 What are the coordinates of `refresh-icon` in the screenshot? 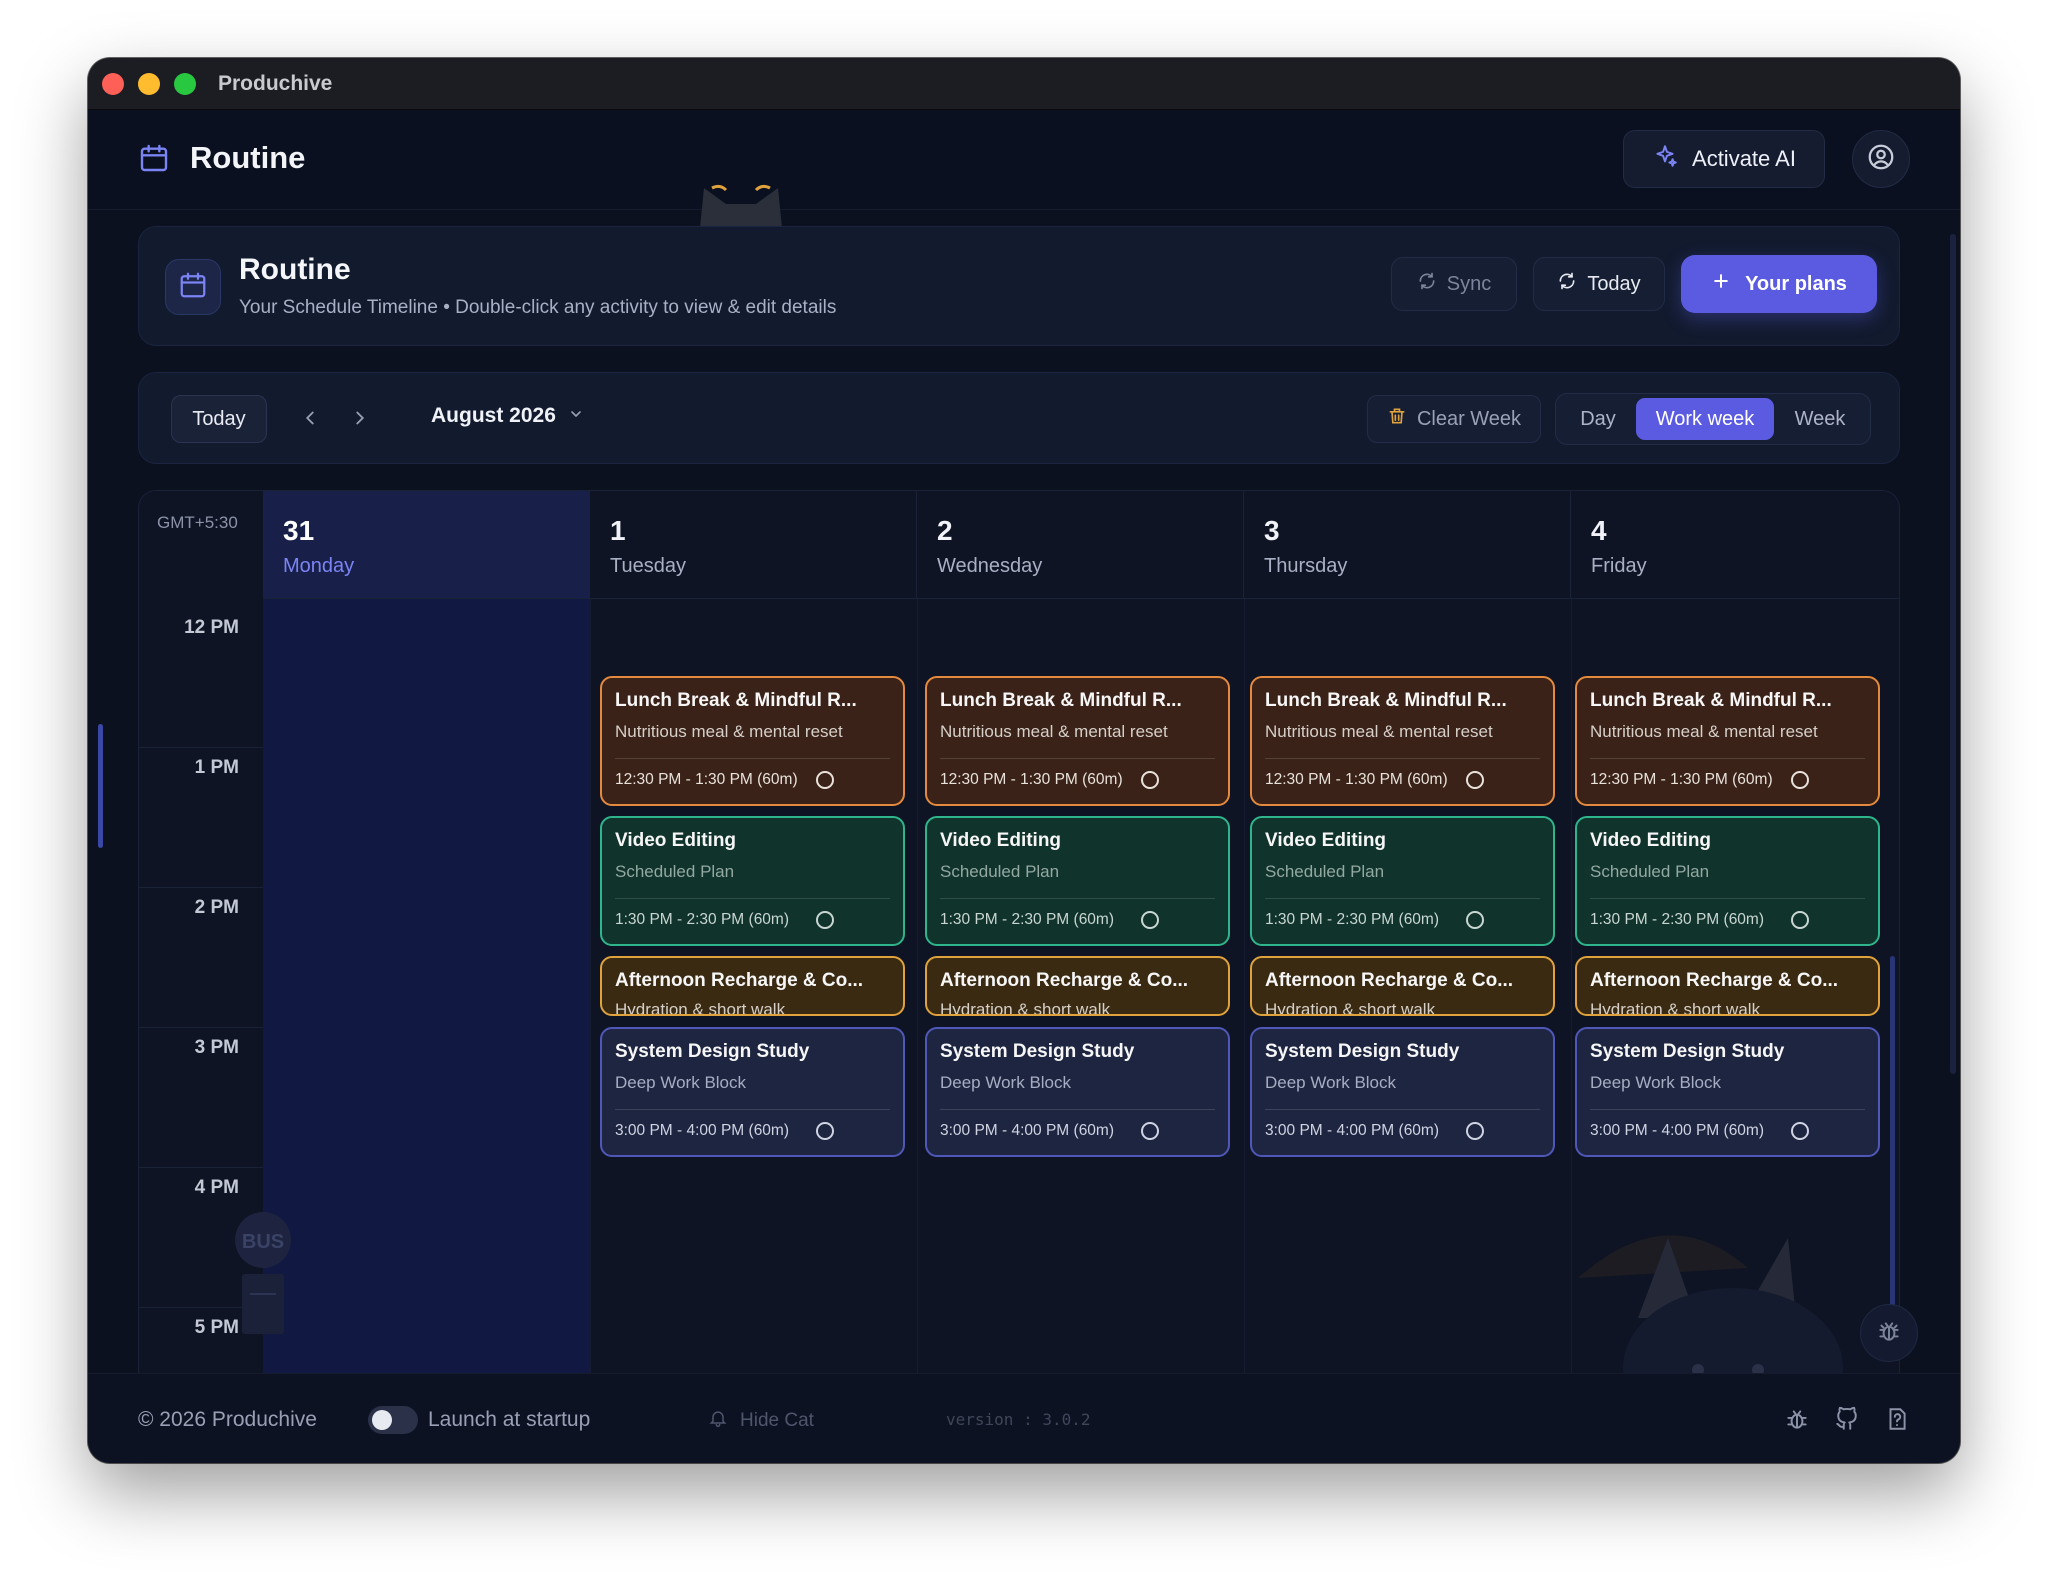 It's located at (1567, 284).